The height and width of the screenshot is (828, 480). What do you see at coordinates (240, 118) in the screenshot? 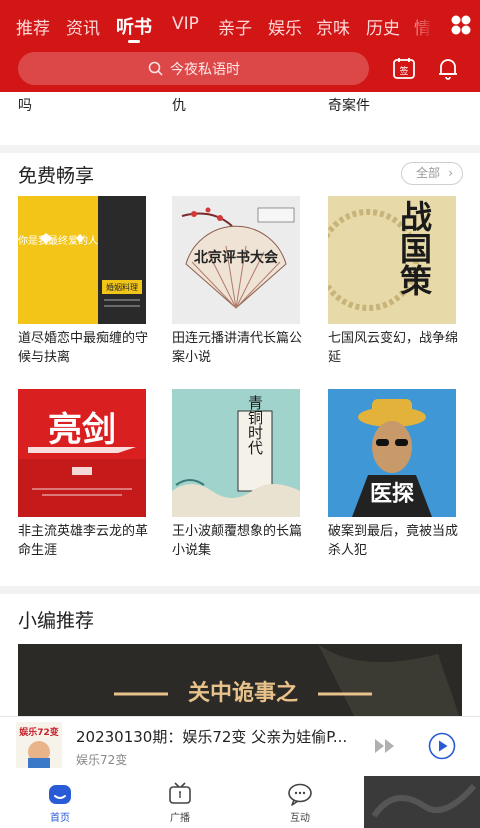
I see `previous-section-tail: 吗 仇 奇案件` at bounding box center [240, 118].